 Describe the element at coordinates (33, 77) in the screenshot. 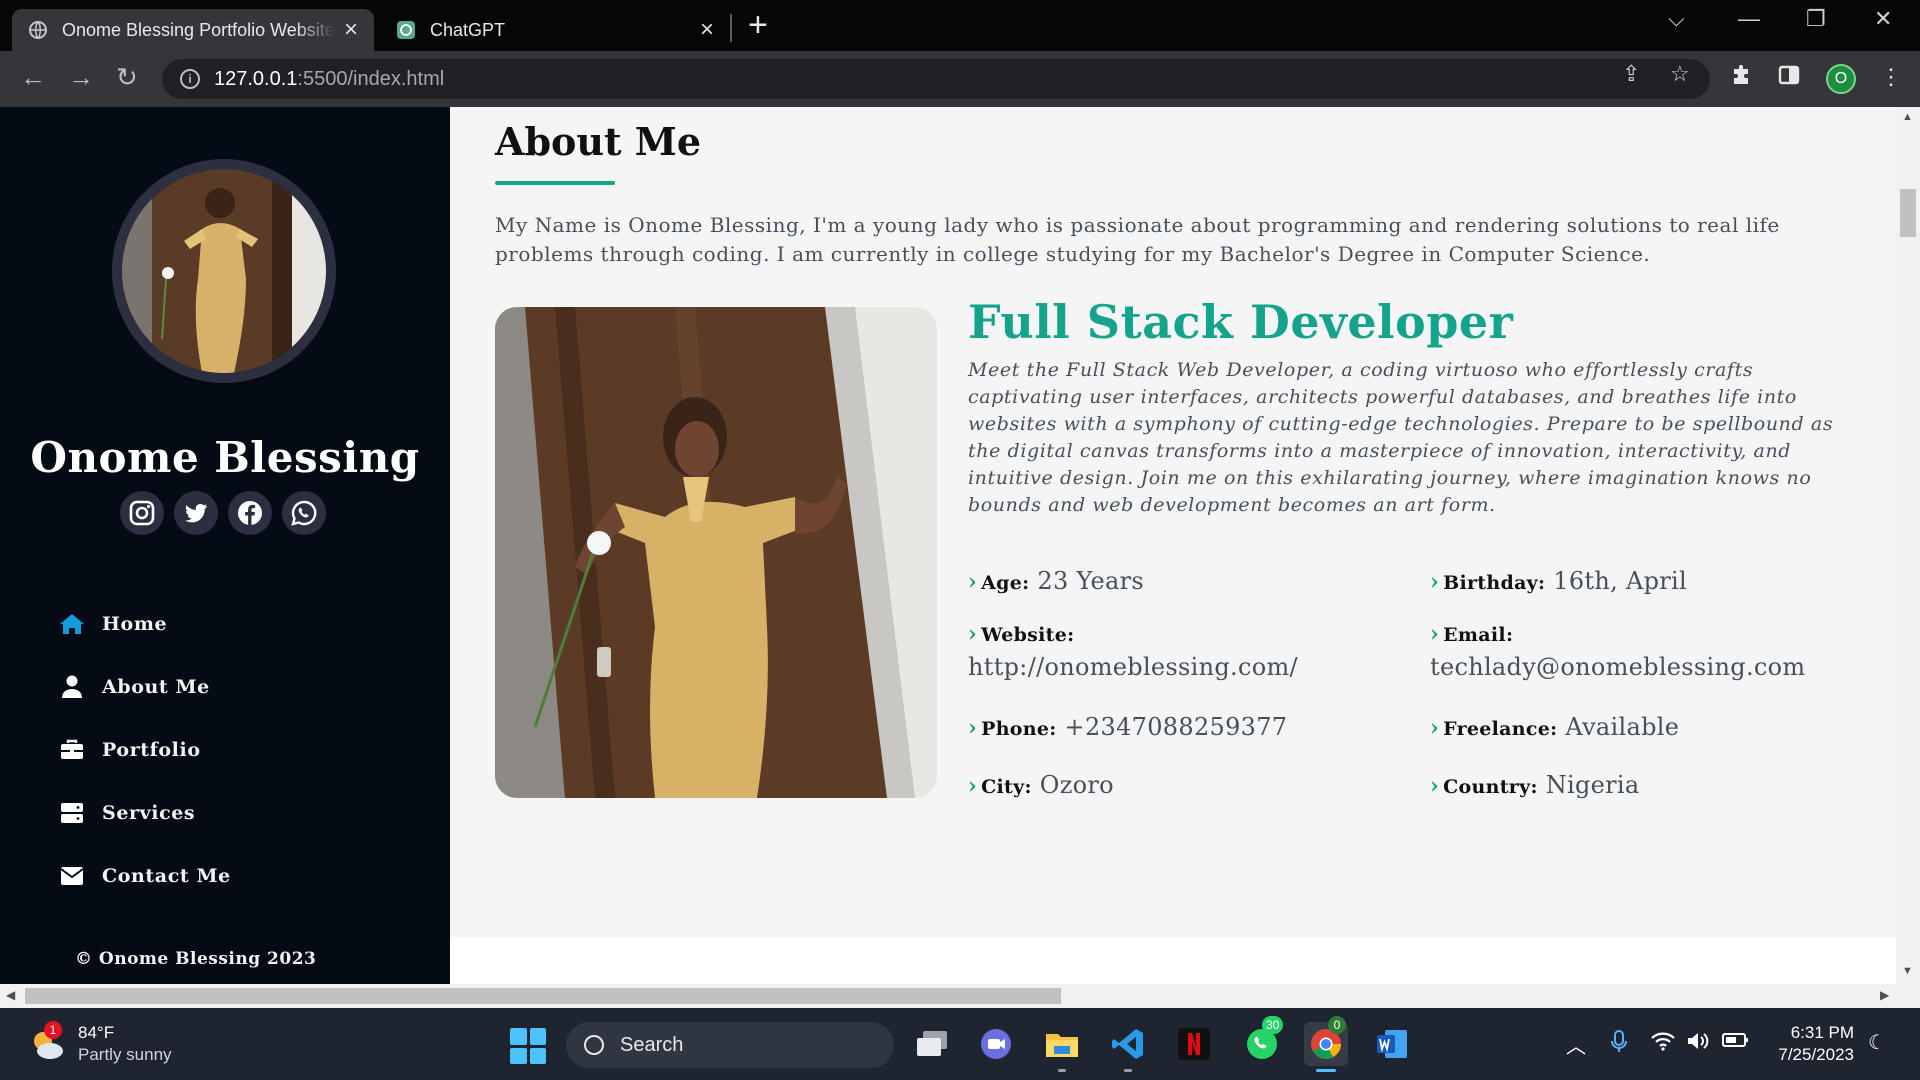

I see `back-arrow-icon: ←` at that location.